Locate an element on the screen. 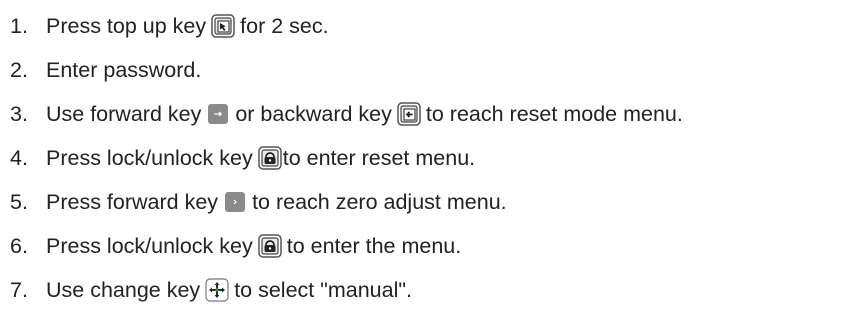 This screenshot has height=314, width=846. step-text: Use change key is located at coordinates (123, 290).